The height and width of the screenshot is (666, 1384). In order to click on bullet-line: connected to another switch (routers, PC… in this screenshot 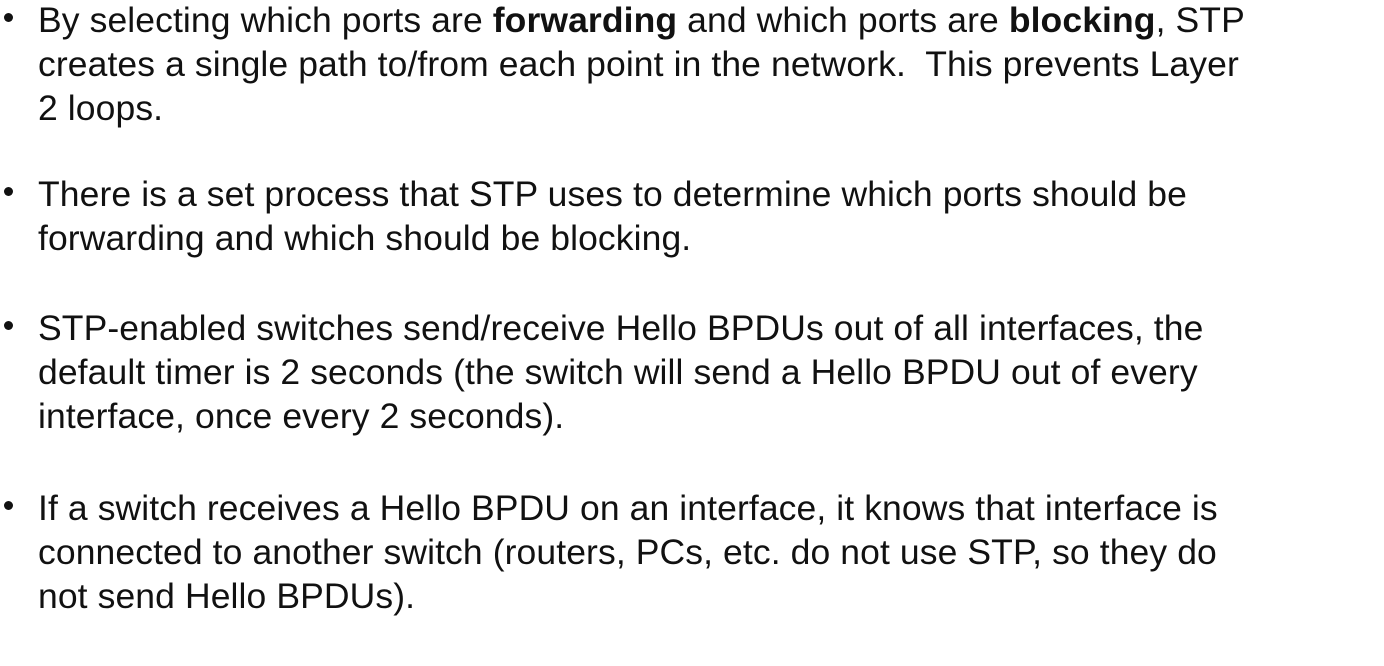, I will do `click(708, 552)`.